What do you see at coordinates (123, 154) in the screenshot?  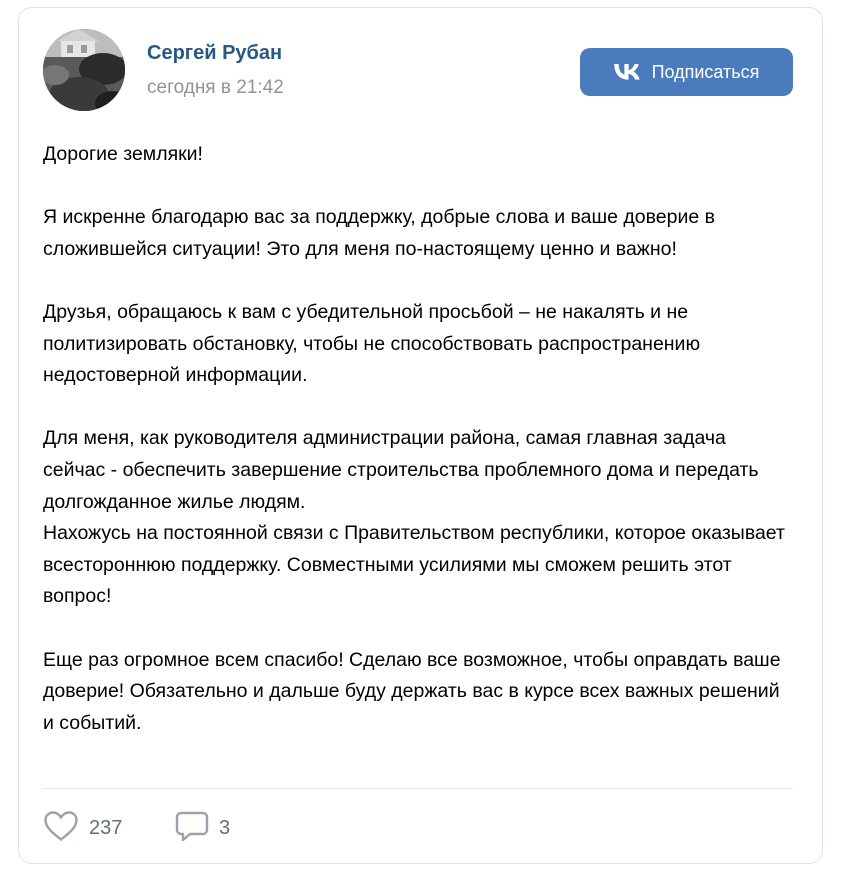 I see `post-paragraph: Дорогие земляки!` at bounding box center [123, 154].